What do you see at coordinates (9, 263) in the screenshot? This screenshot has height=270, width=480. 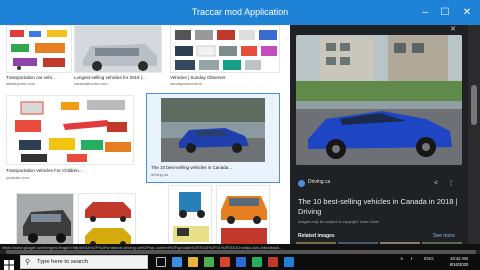 I see `windows-start-icon` at bounding box center [9, 263].